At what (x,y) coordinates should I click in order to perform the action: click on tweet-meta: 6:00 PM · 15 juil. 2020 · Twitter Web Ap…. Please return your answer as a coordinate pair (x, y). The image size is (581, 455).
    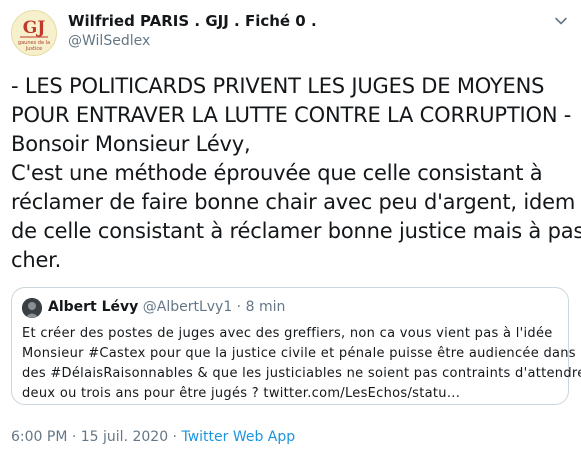
    Looking at the image, I should click on (153, 437).